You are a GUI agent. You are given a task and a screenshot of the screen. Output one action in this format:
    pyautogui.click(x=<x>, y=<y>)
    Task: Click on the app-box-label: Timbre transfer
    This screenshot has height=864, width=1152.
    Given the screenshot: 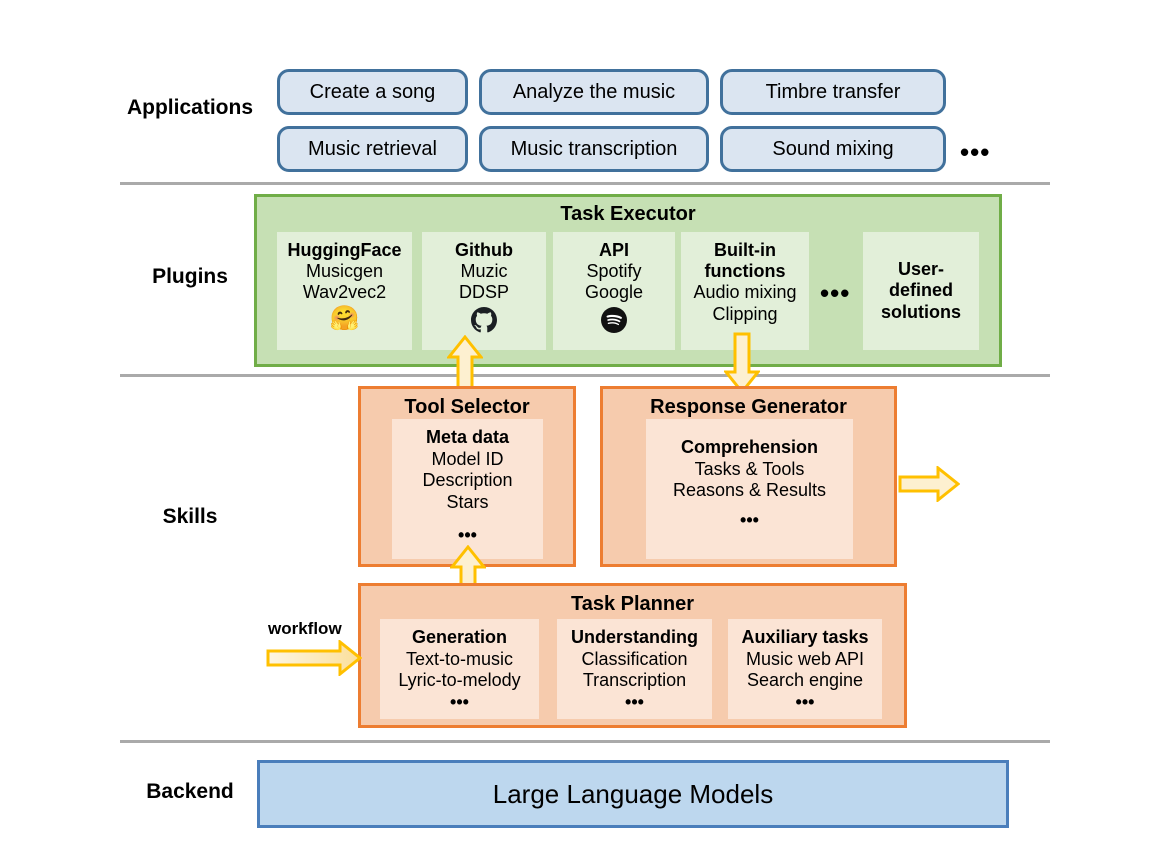 What is the action you would take?
    pyautogui.click(x=833, y=91)
    